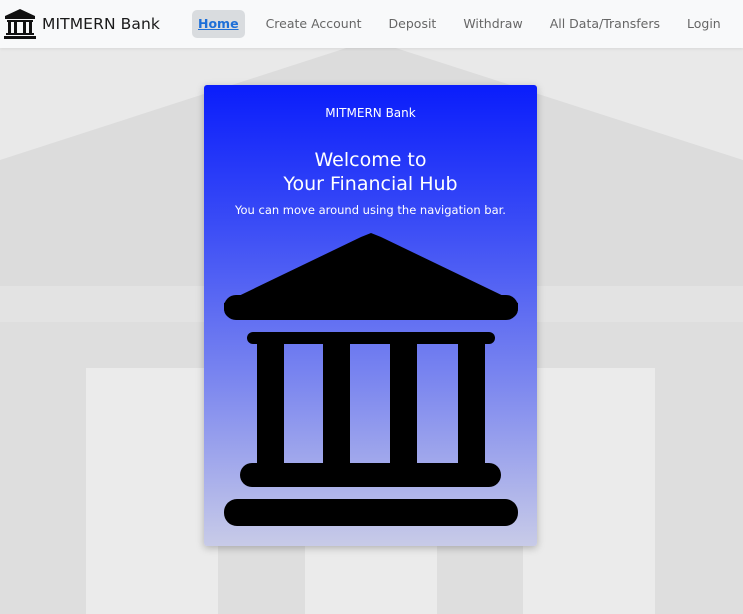 Image resolution: width=743 pixels, height=614 pixels. What do you see at coordinates (370, 184) in the screenshot?
I see `card-title-line2: Your Financial Hub` at bounding box center [370, 184].